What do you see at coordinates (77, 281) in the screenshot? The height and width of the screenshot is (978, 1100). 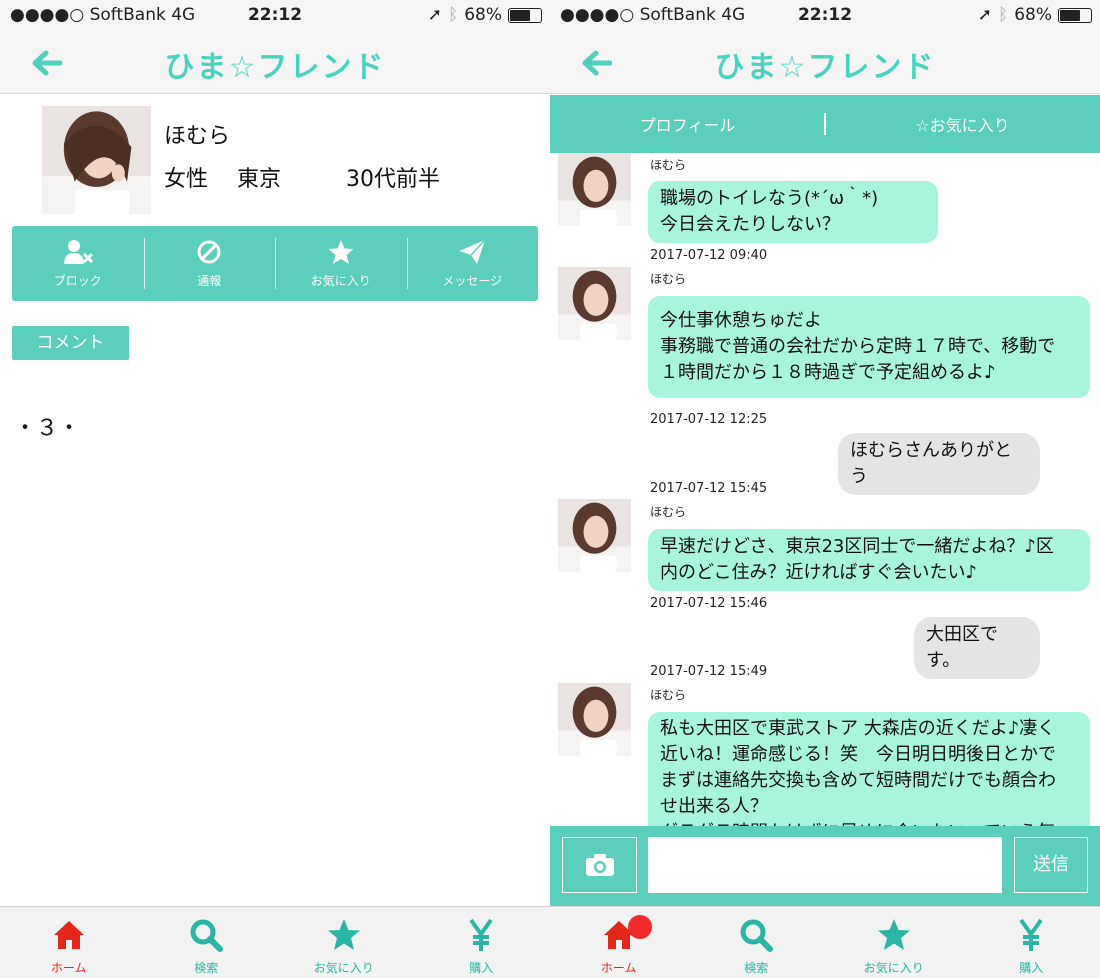 I see `block-label: ブロック` at bounding box center [77, 281].